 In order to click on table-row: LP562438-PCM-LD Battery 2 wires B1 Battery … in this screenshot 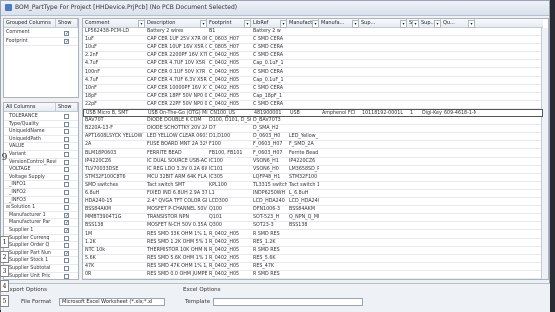, I will do `click(313, 32)`.